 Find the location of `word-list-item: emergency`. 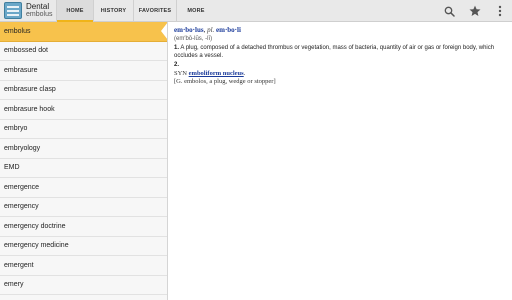

word-list-item: emergency is located at coordinates (83, 207).